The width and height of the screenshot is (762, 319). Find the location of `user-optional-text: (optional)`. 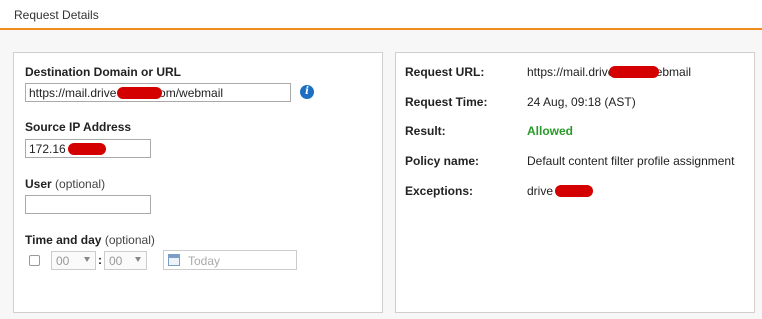

user-optional-text: (optional) is located at coordinates (80, 184).